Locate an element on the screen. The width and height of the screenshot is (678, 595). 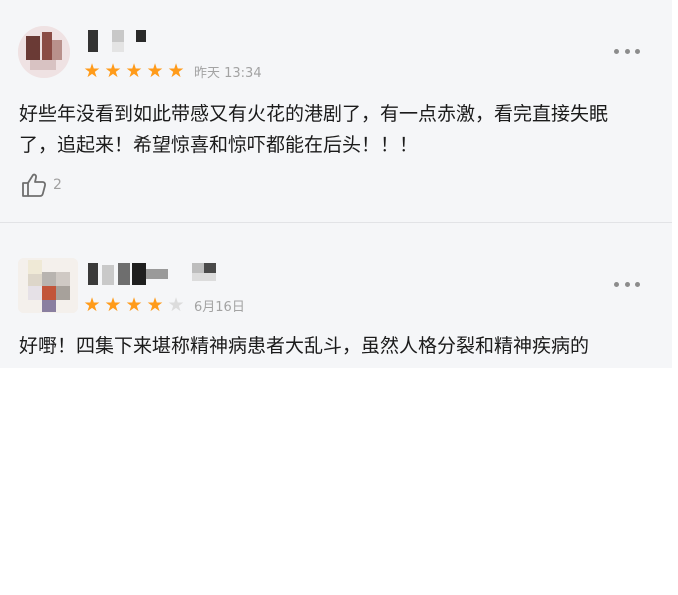
star-rating: ★ ★ ★ ★ ★ 6月16日 is located at coordinates (163, 305).